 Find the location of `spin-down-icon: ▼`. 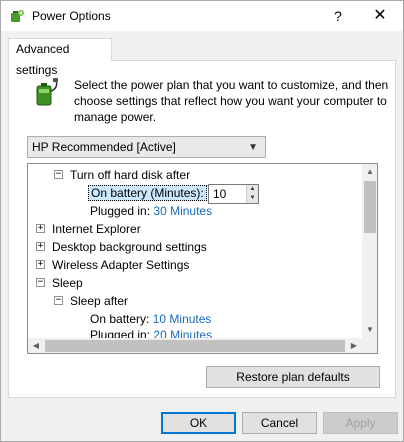

spin-down-icon: ▼ is located at coordinates (252, 198).